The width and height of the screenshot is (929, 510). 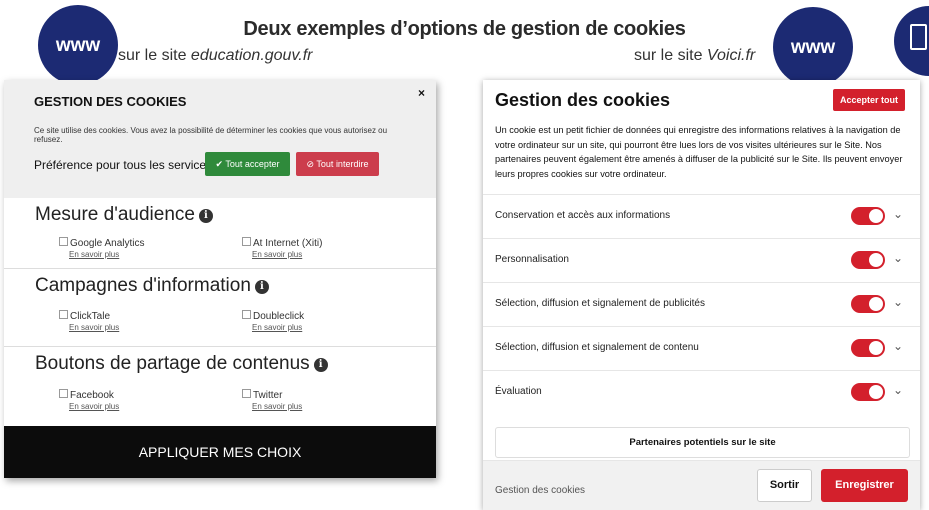 I want to click on option-doubleclick: Doubleclick En savoir plus, so click(x=273, y=321).